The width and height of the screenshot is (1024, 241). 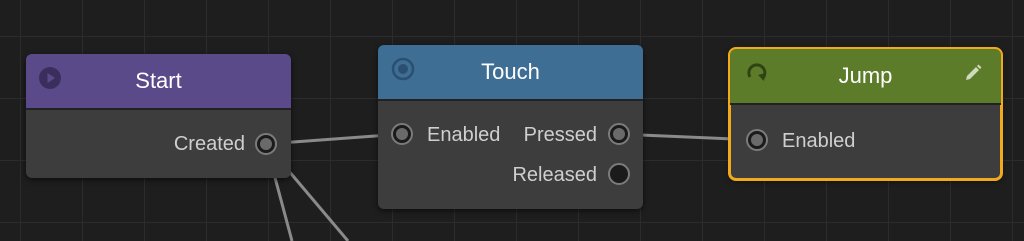 What do you see at coordinates (865, 114) in the screenshot?
I see `jump-node: Jump Enabled` at bounding box center [865, 114].